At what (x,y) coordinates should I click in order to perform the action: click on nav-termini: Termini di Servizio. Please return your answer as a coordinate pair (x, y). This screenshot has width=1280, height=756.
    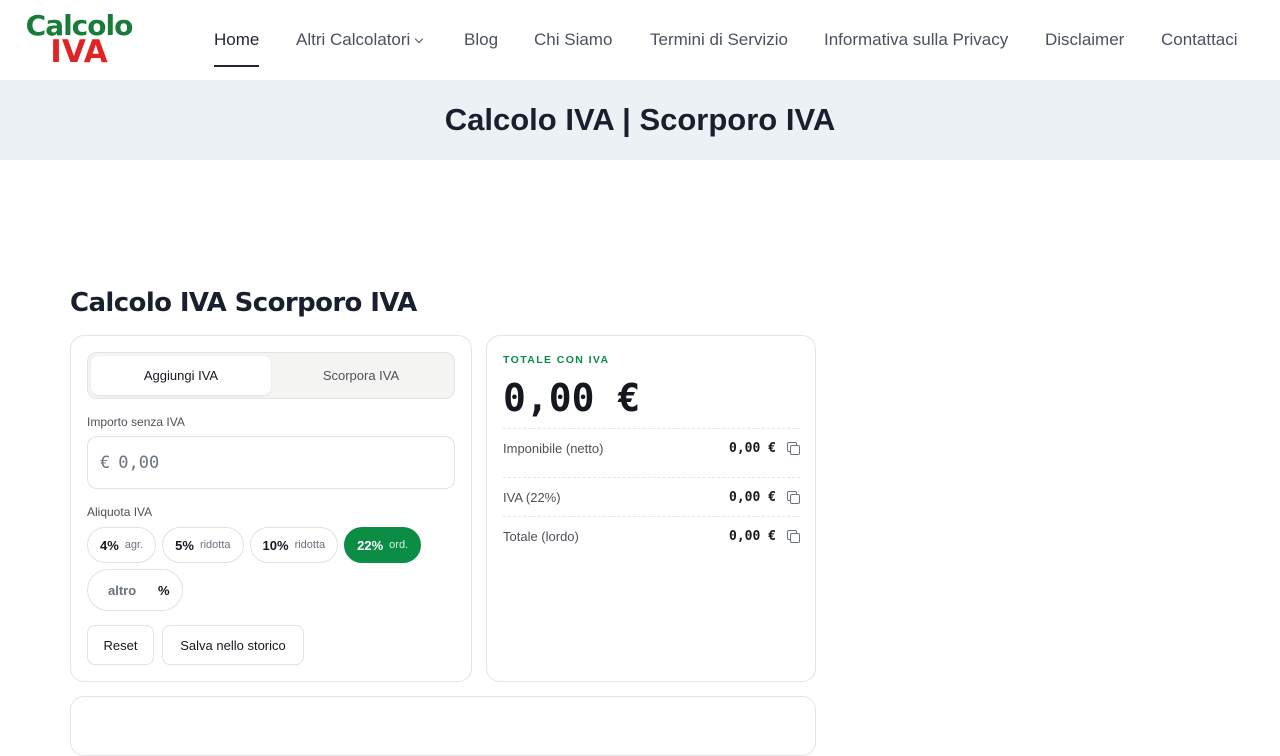
    Looking at the image, I should click on (719, 40).